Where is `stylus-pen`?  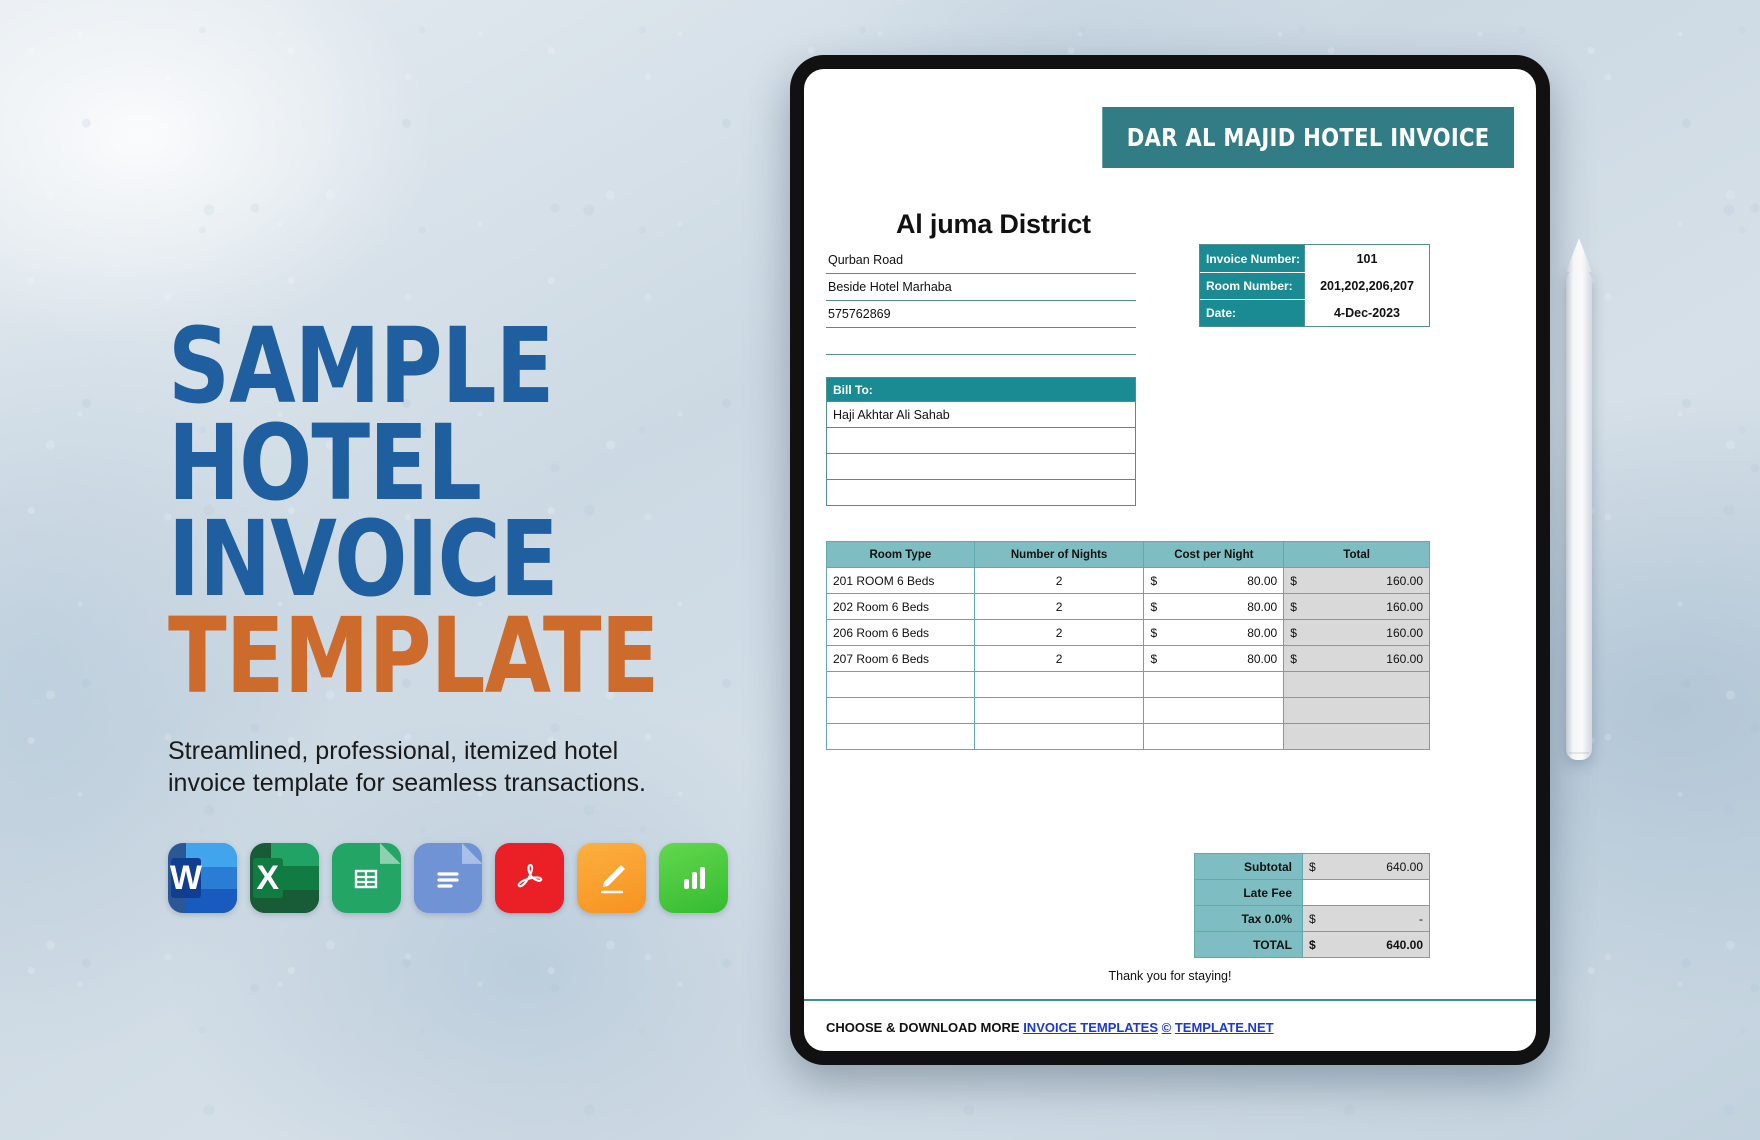 stylus-pen is located at coordinates (1579, 514).